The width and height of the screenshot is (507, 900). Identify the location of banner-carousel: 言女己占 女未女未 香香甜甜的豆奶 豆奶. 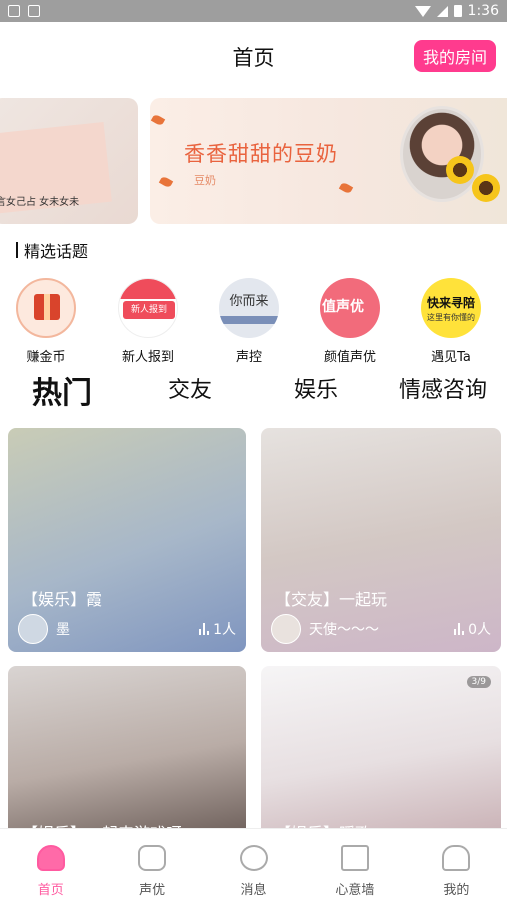
(253, 162).